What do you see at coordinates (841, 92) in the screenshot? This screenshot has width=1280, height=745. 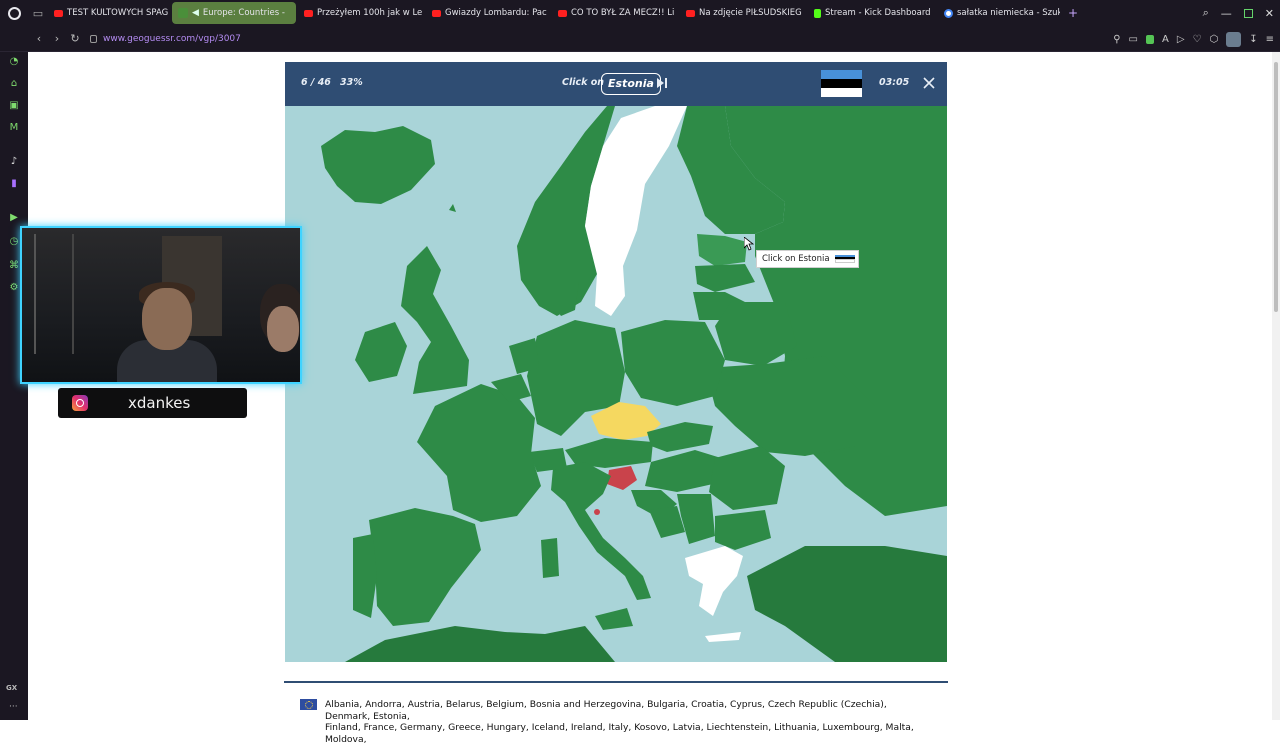 I see `flag-stripe-white` at bounding box center [841, 92].